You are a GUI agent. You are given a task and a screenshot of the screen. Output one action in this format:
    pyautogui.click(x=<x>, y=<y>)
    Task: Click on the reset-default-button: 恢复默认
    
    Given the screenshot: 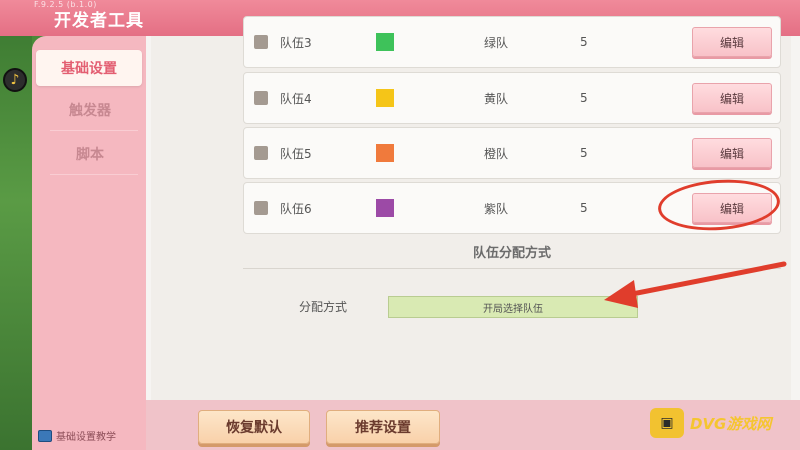 What is the action you would take?
    pyautogui.click(x=254, y=427)
    